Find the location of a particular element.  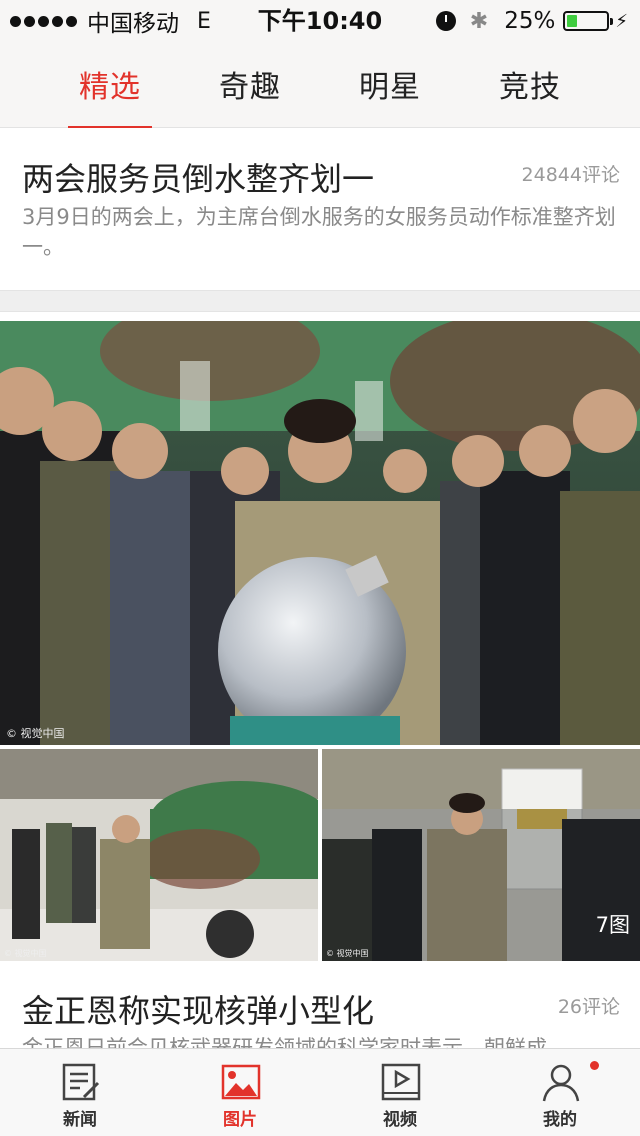

thumbnail-photo: © 视觉中国 7图 is located at coordinates (481, 855).